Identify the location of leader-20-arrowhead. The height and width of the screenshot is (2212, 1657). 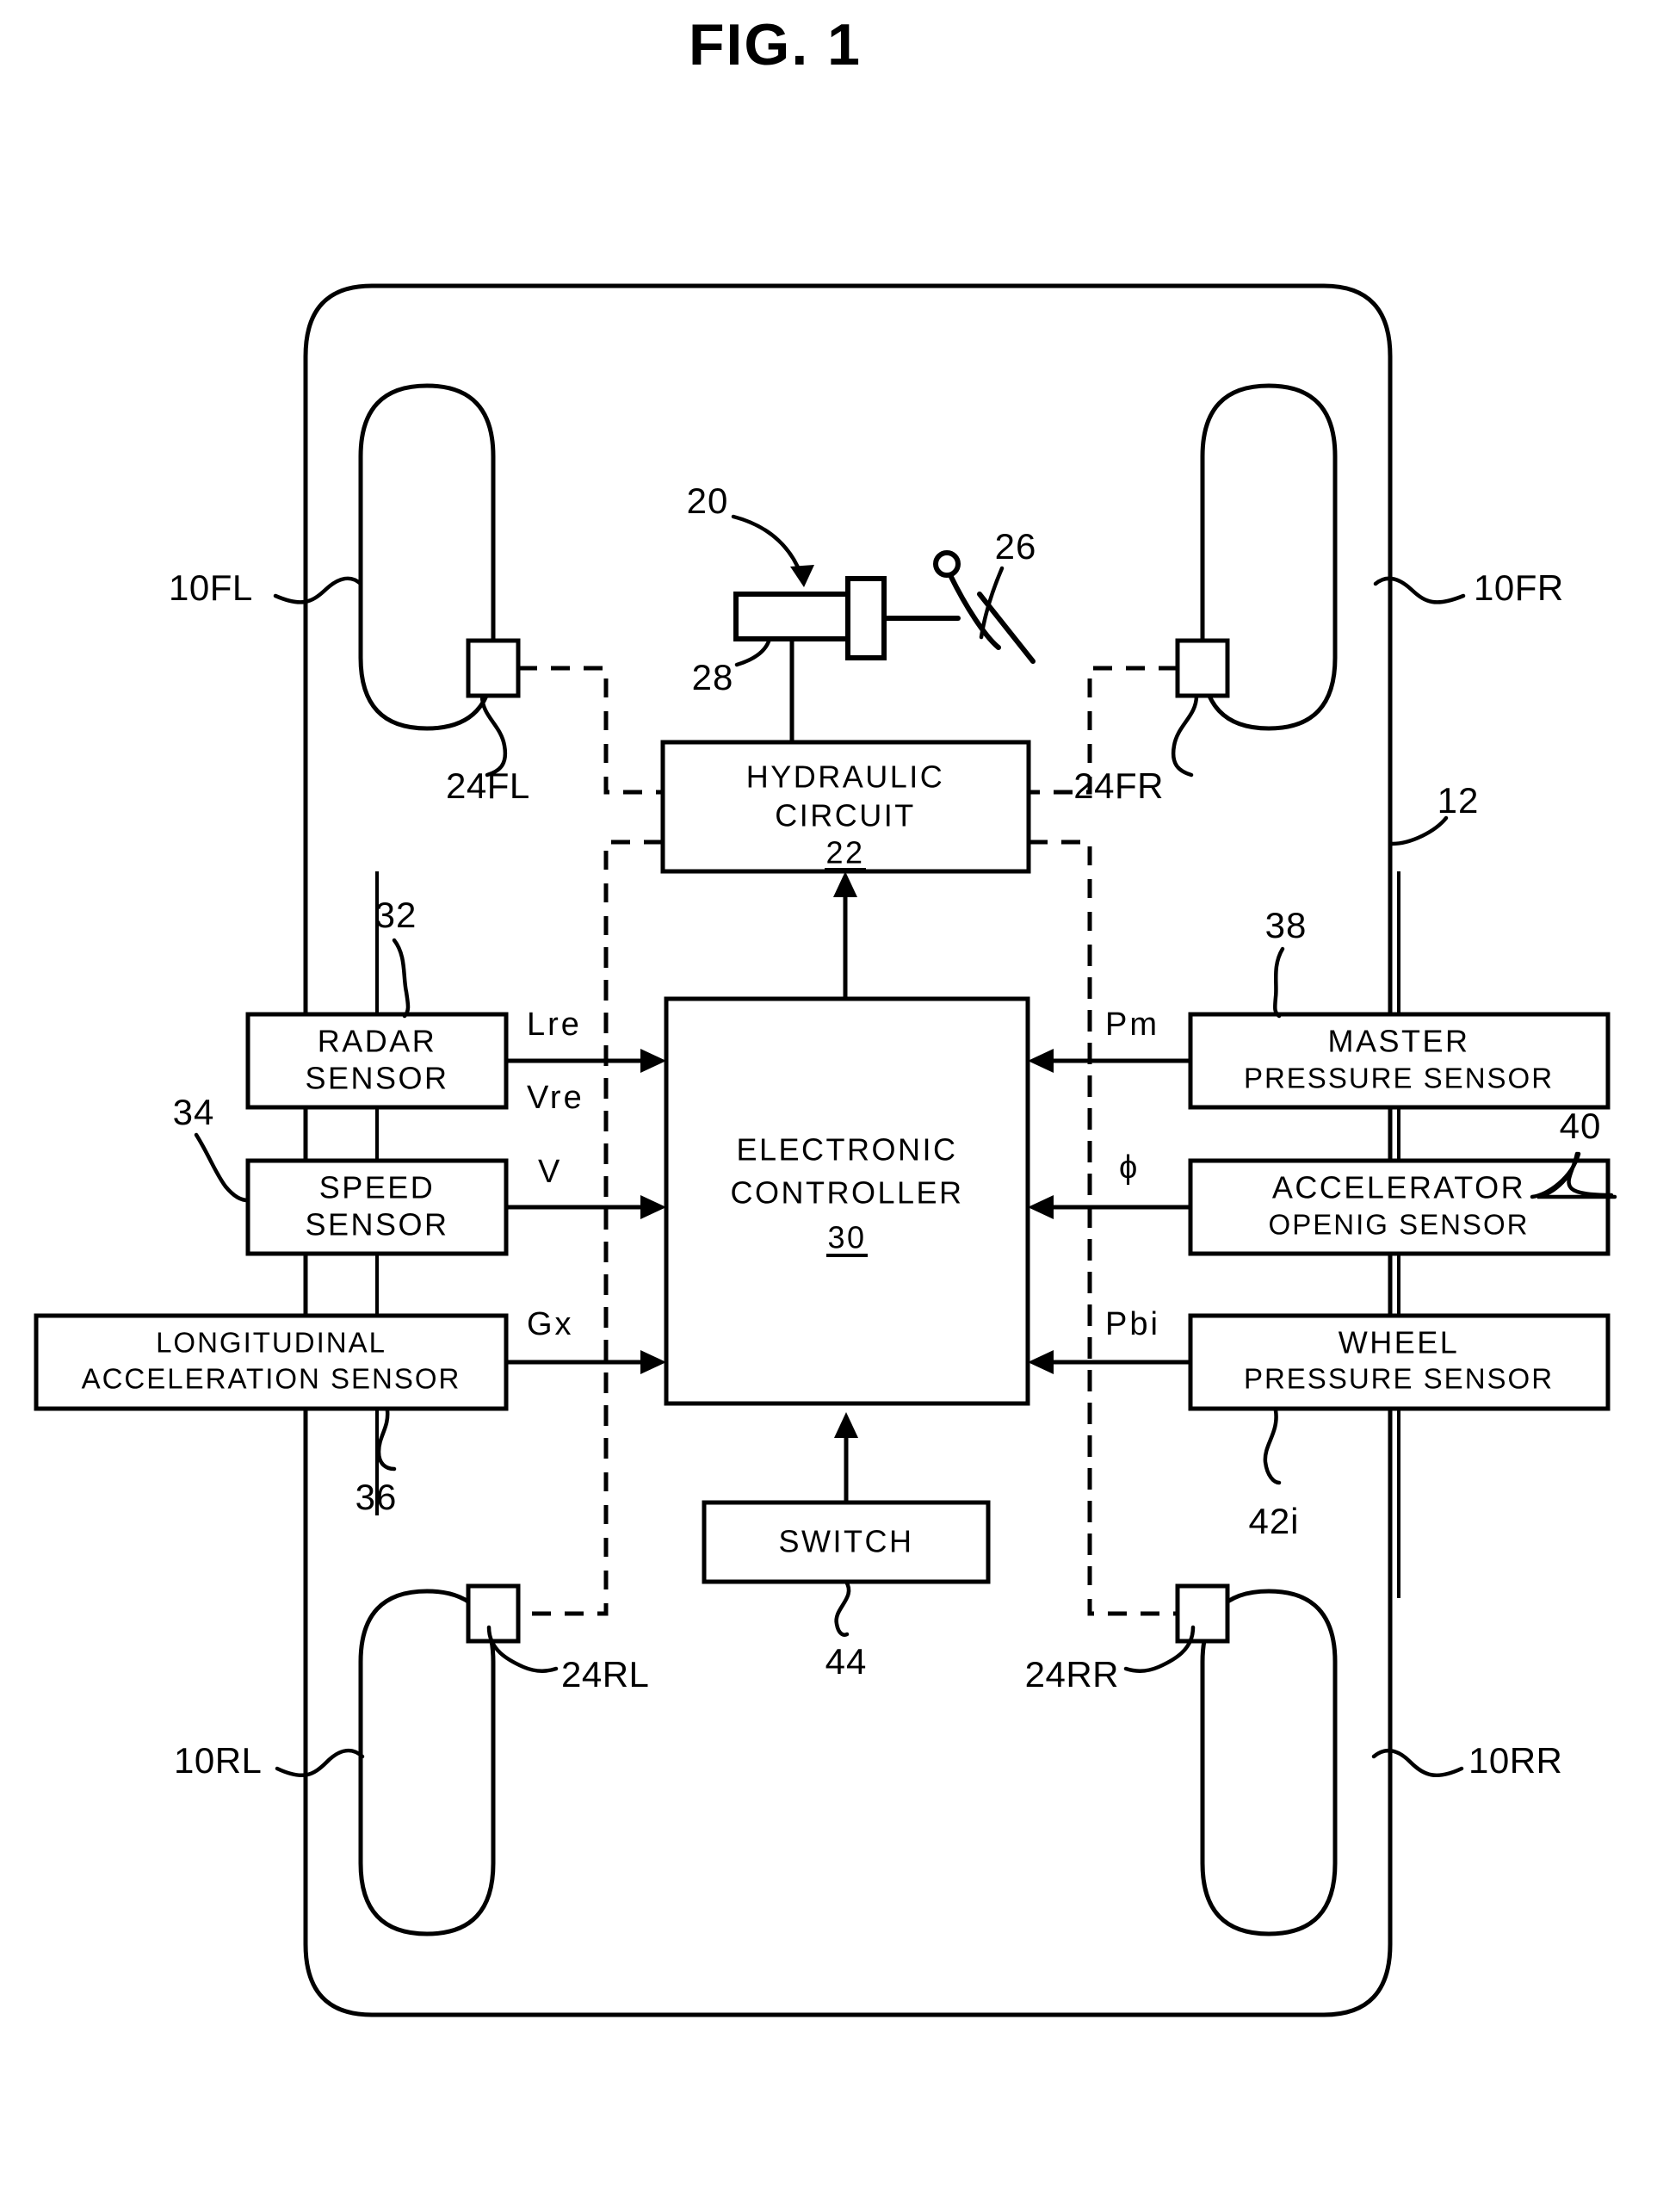
(802, 576).